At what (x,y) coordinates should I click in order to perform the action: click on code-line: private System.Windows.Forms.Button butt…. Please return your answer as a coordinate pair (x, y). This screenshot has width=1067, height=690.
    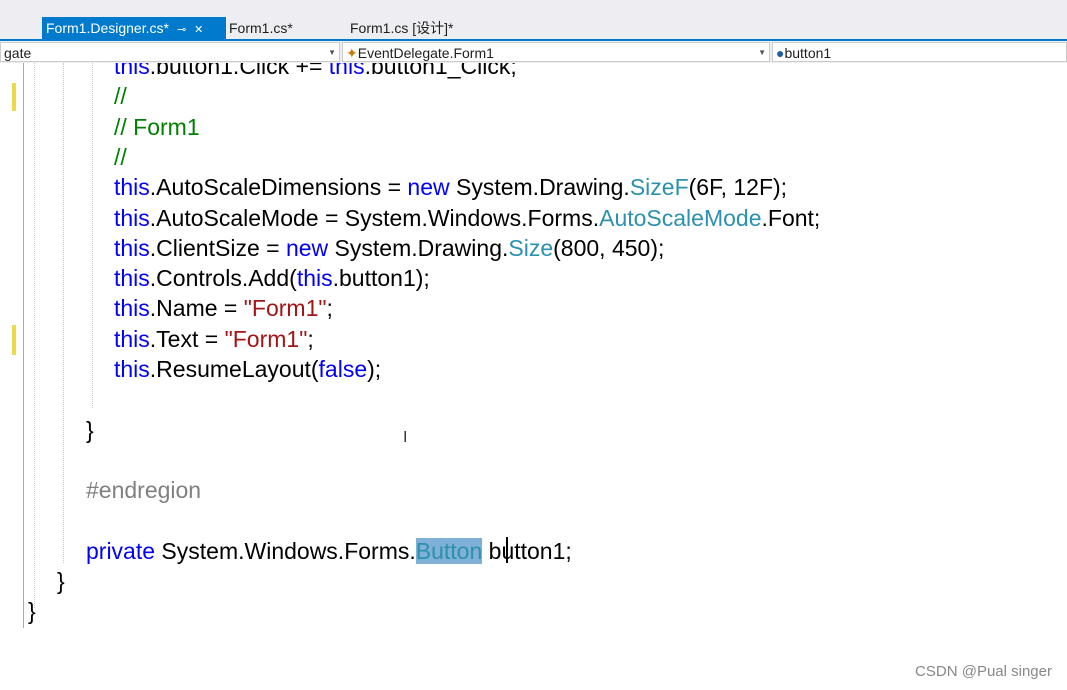
    Looking at the image, I should click on (329, 551).